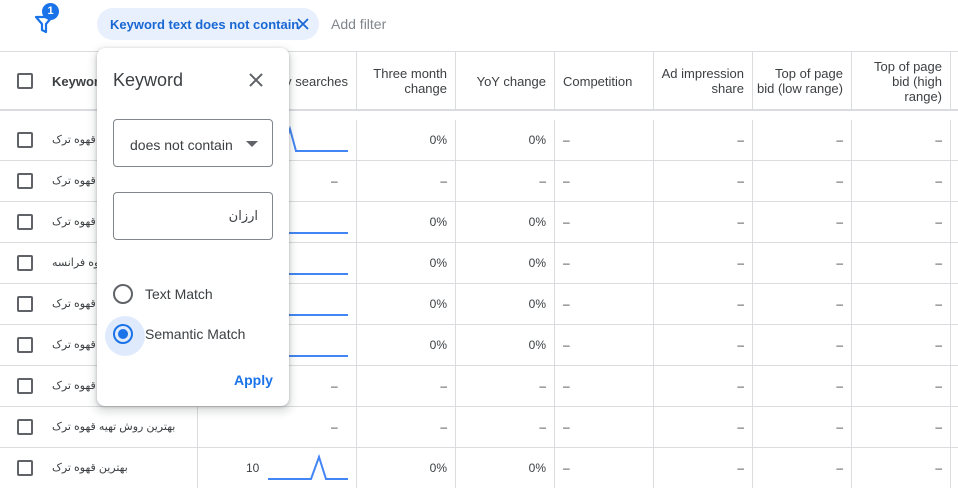  I want to click on header-three-month-label: Three month change, so click(410, 81).